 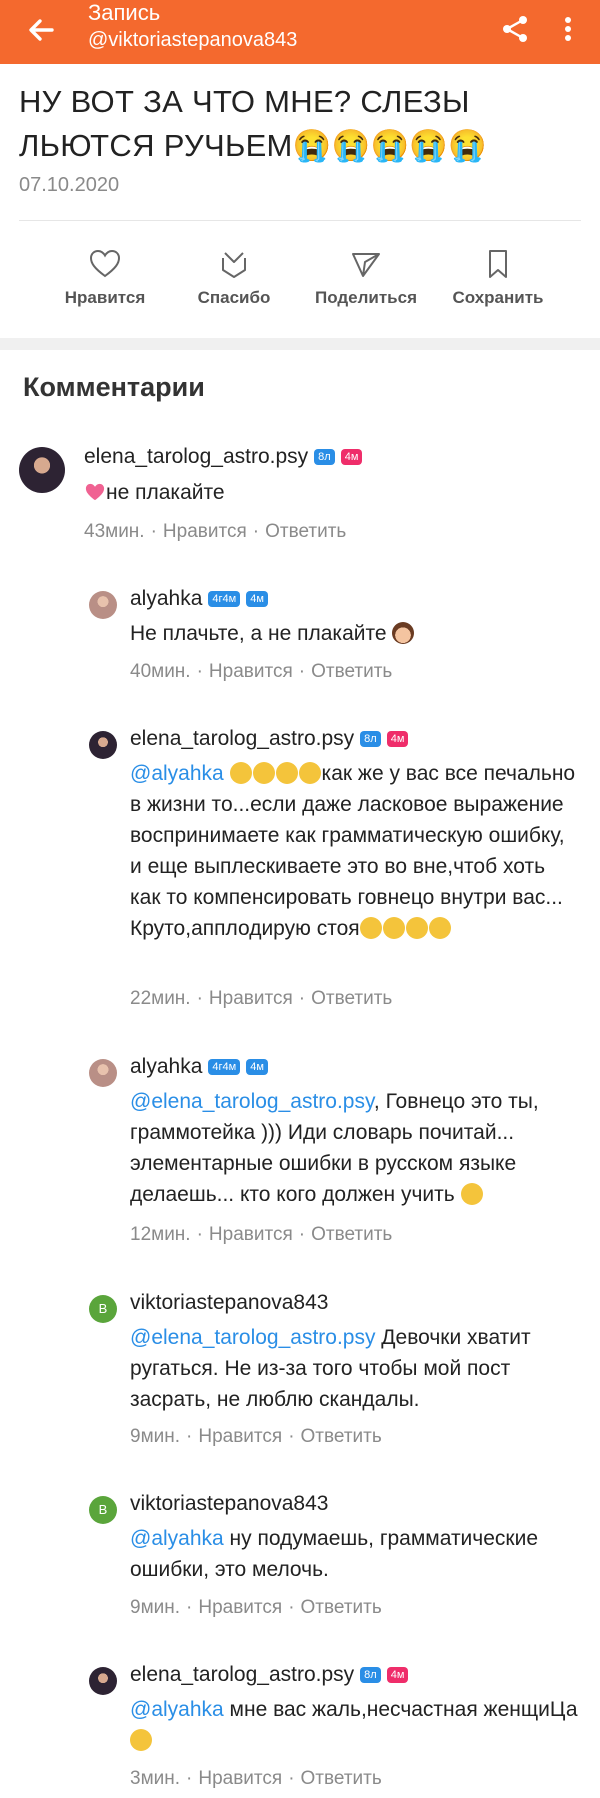 What do you see at coordinates (114, 387) in the screenshot?
I see `comments-heading: Комментарии` at bounding box center [114, 387].